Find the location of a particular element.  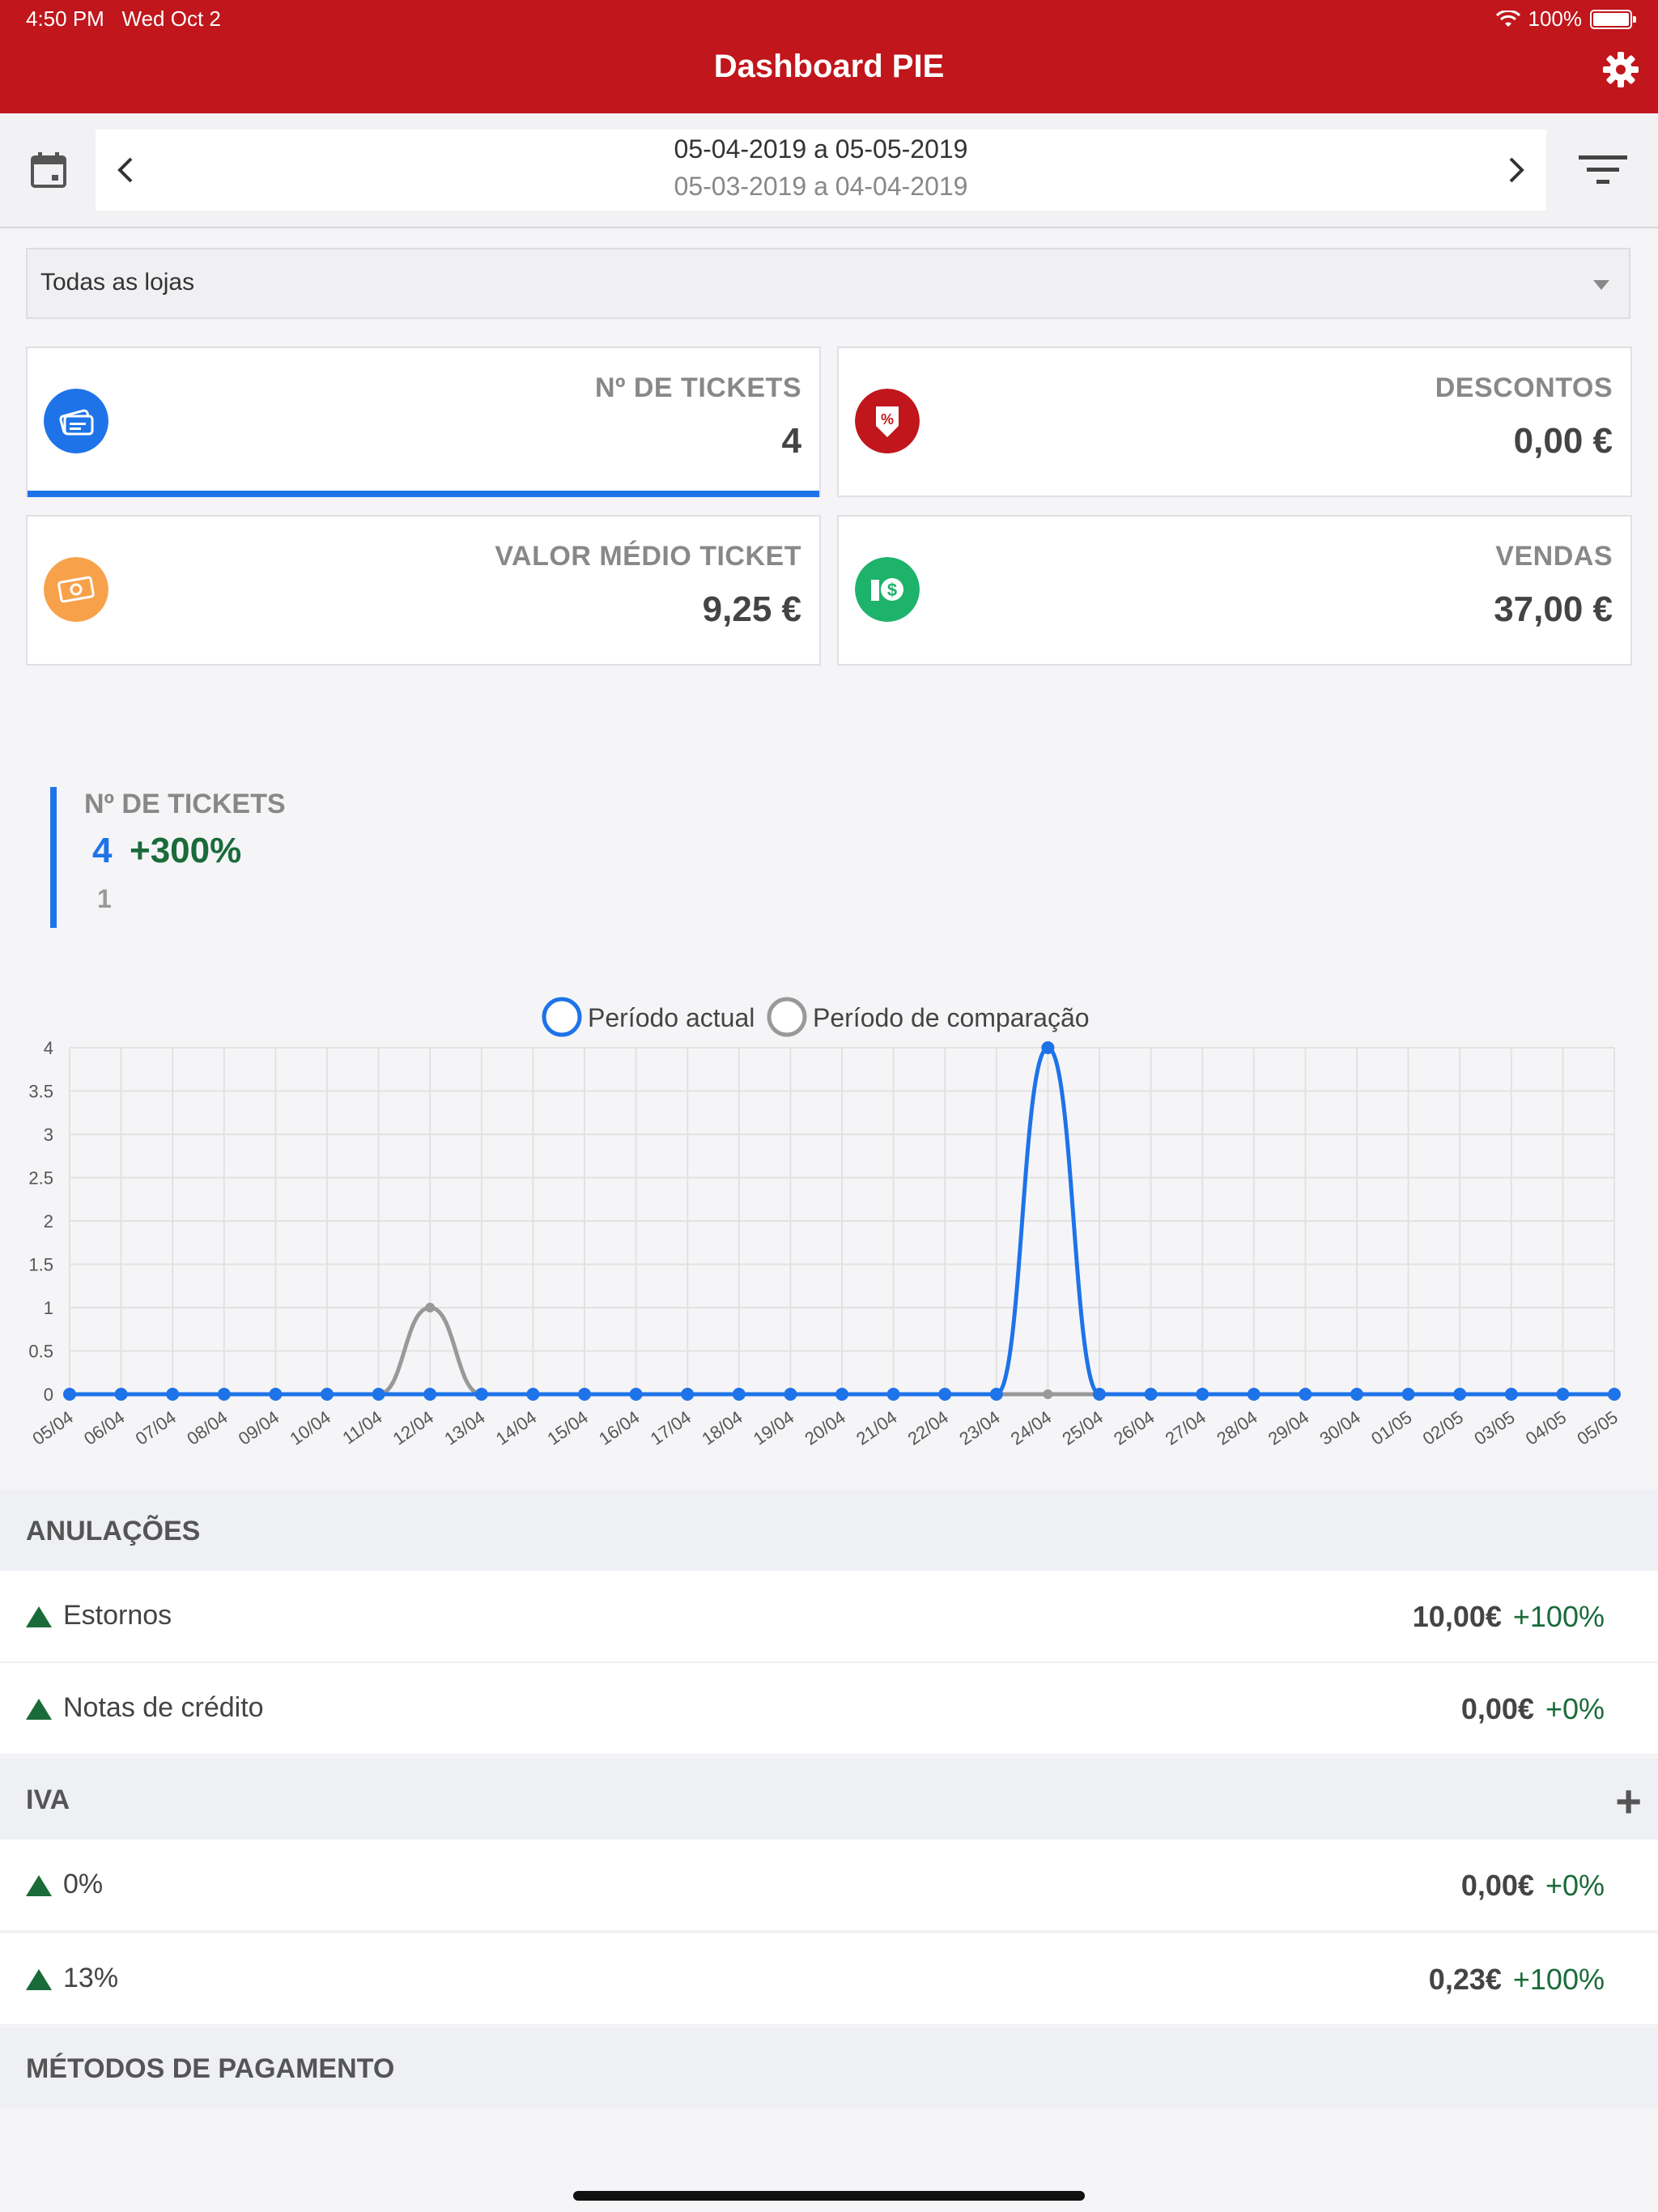

kpi-card-tickets: Nº DE TICKETS 4 is located at coordinates (423, 422).